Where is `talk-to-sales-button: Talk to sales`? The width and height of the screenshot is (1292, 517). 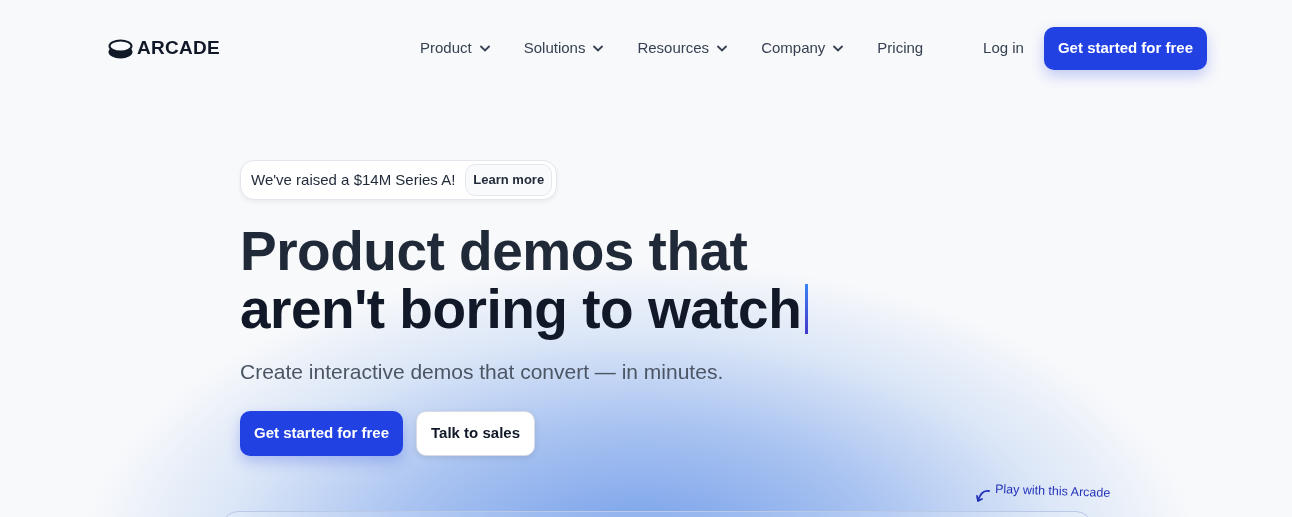 talk-to-sales-button: Talk to sales is located at coordinates (475, 433).